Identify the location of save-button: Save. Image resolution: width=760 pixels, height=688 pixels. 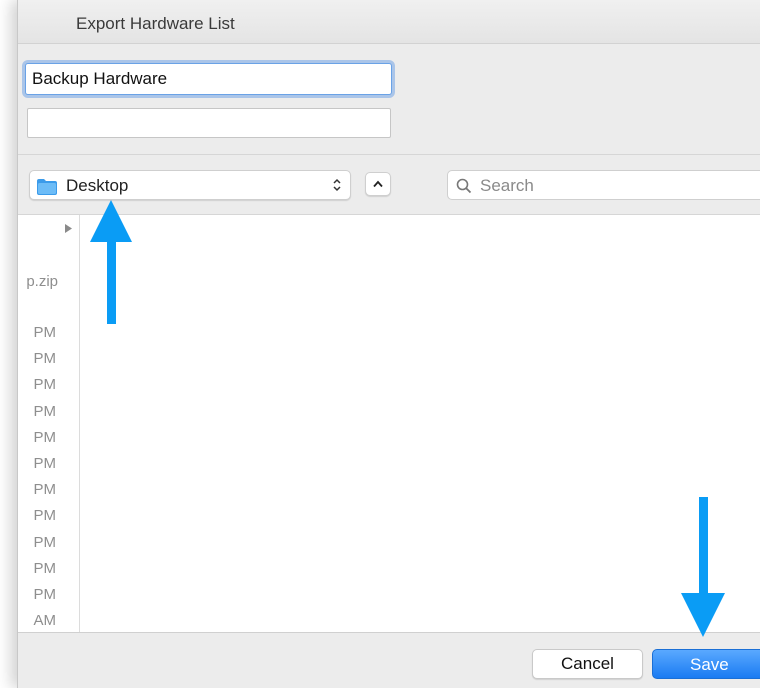
(706, 664).